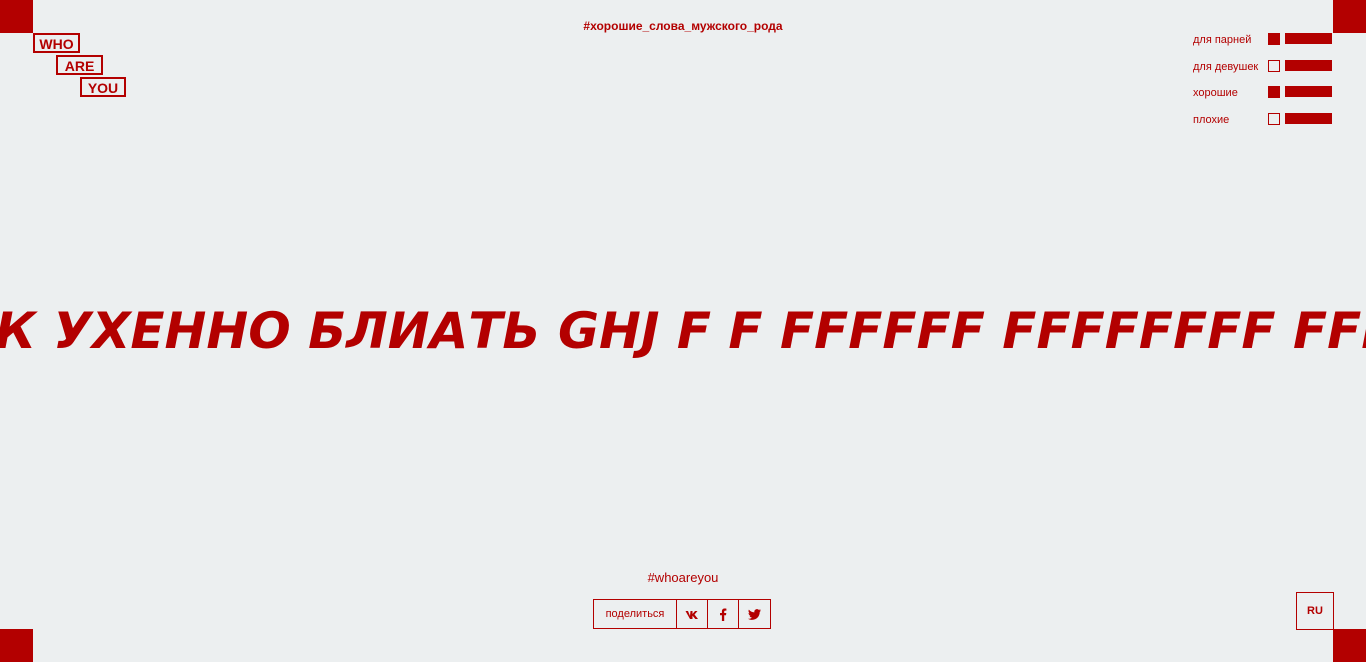 The height and width of the screenshot is (662, 1366). What do you see at coordinates (16, 645) in the screenshot?
I see `corner-square-bottom-left` at bounding box center [16, 645].